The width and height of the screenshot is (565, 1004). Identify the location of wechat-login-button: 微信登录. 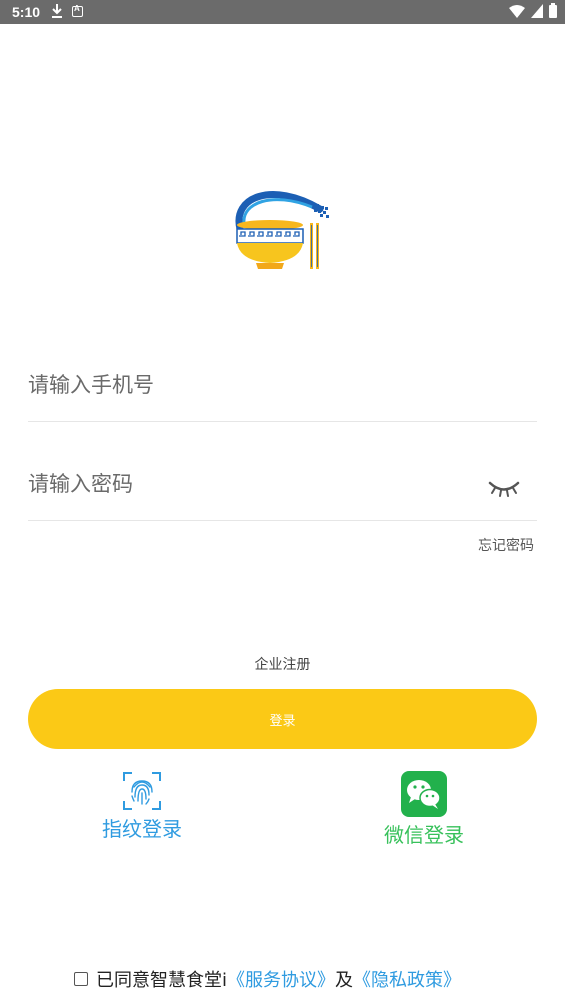
(424, 809).